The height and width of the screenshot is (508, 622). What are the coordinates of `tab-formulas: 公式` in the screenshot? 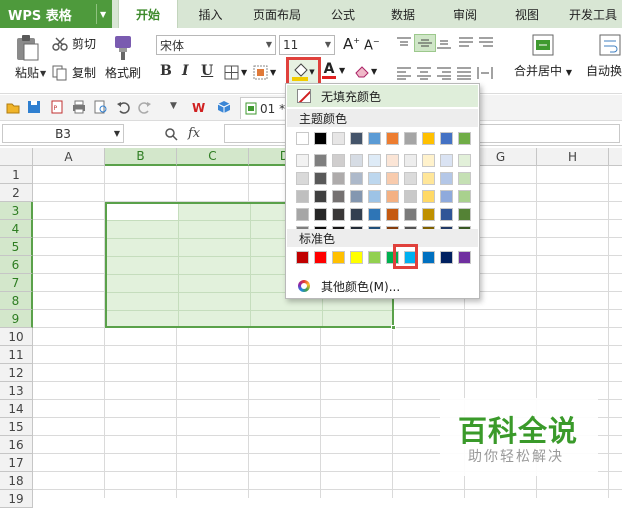 It's located at (343, 14).